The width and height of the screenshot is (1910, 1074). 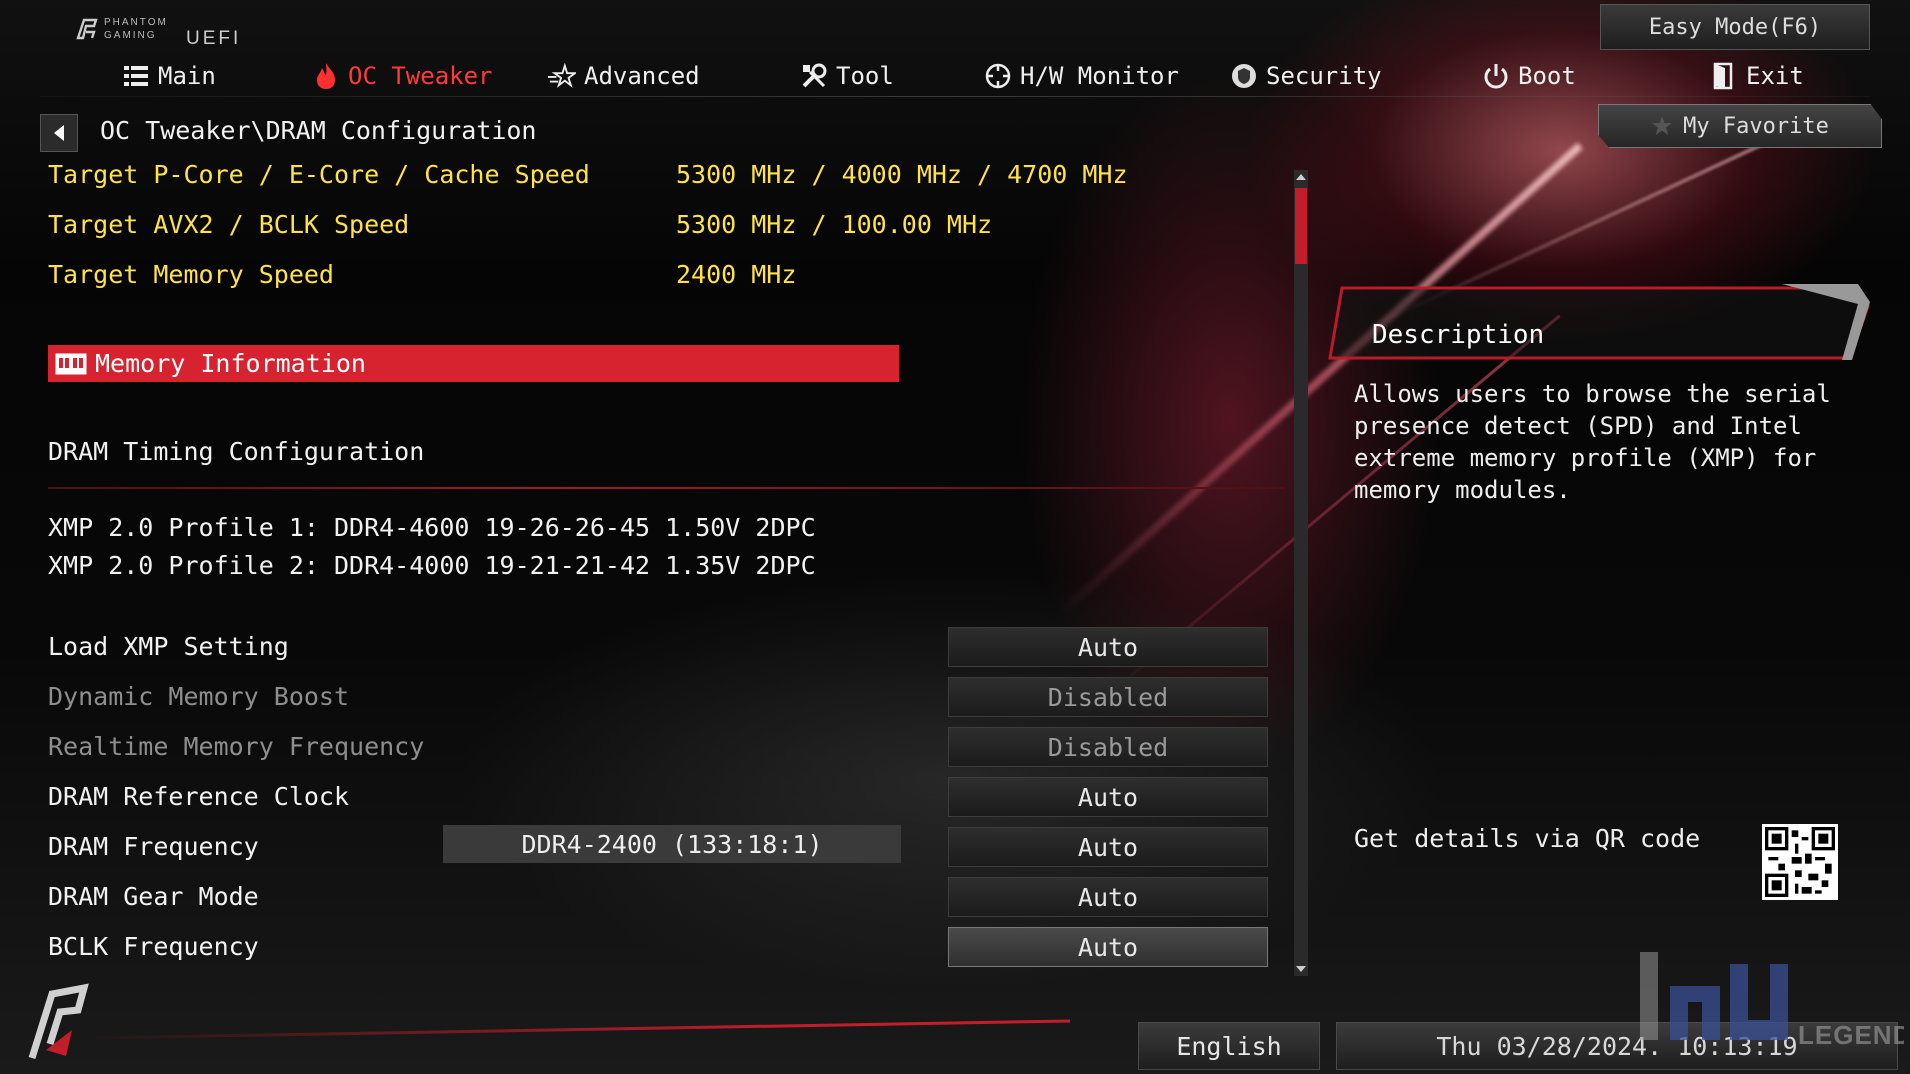 I want to click on tab-security: Security, so click(x=1306, y=76).